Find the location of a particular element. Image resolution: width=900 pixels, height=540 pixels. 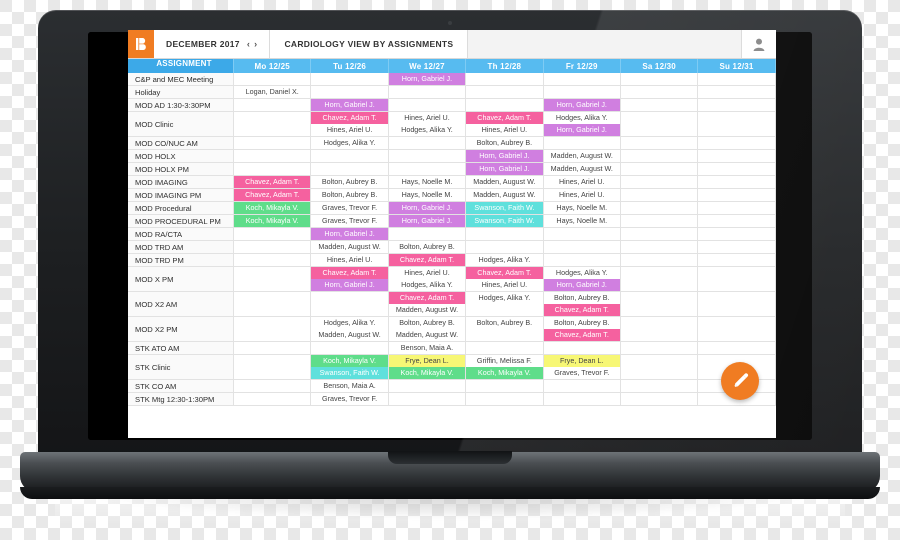

assignment-cell: Hines, Ariel U. is located at coordinates (582, 182).